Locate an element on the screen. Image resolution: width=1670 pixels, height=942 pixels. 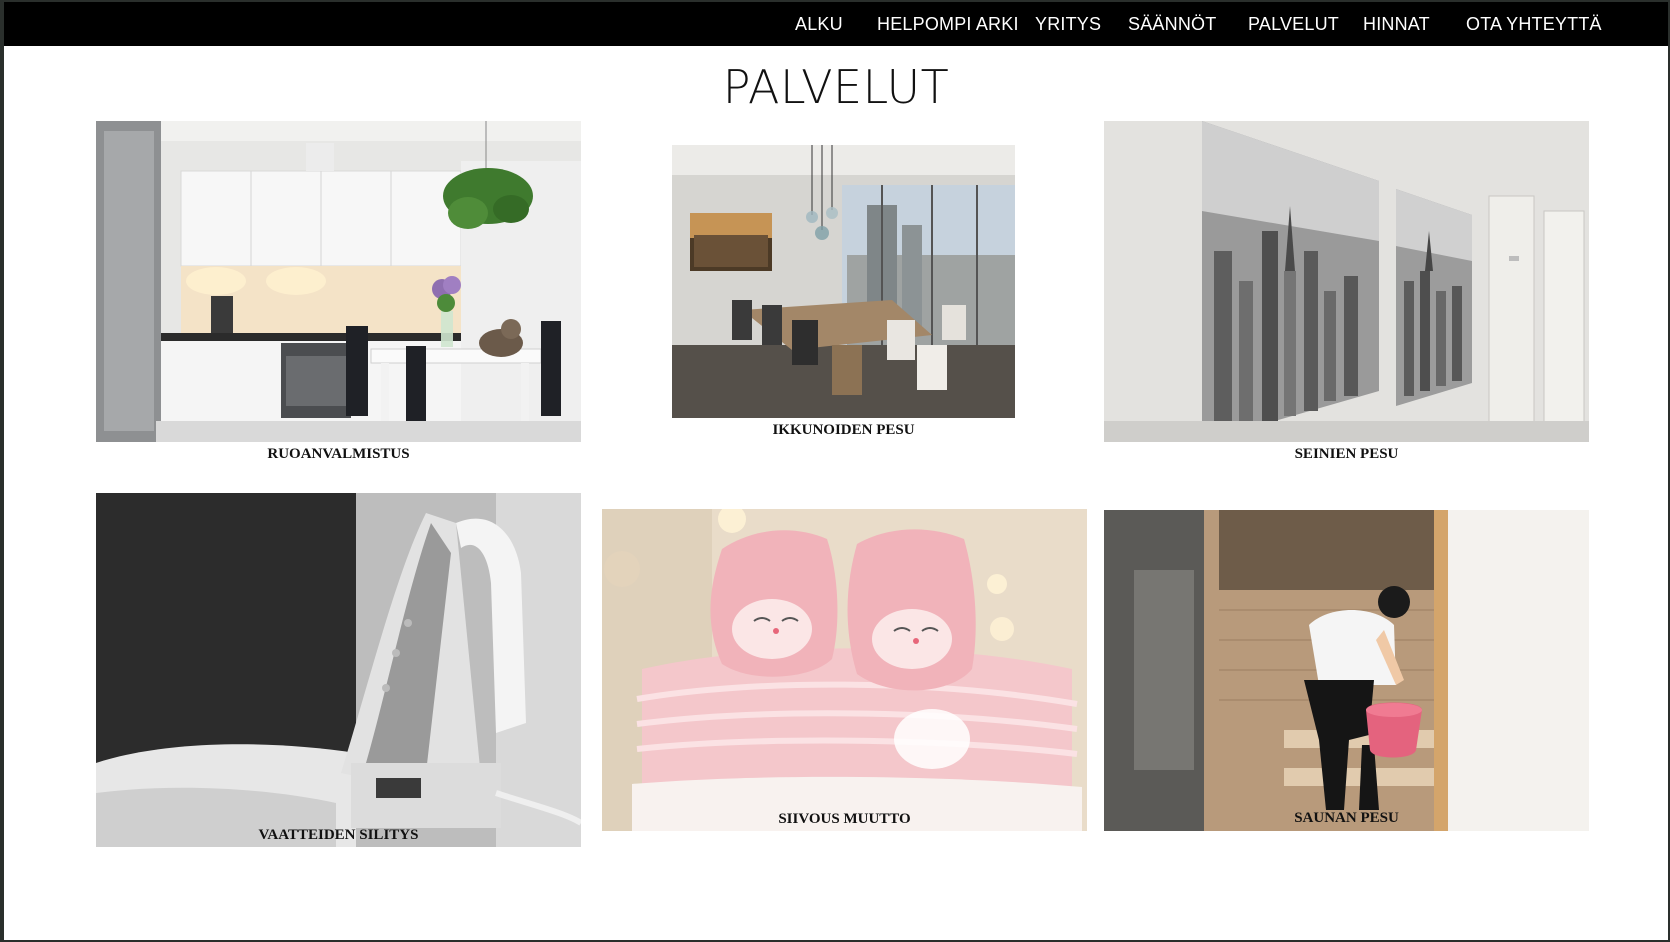
nav-item-ota-yhteytta: OTA YHTEYTTÄ is located at coordinates (1534, 24).